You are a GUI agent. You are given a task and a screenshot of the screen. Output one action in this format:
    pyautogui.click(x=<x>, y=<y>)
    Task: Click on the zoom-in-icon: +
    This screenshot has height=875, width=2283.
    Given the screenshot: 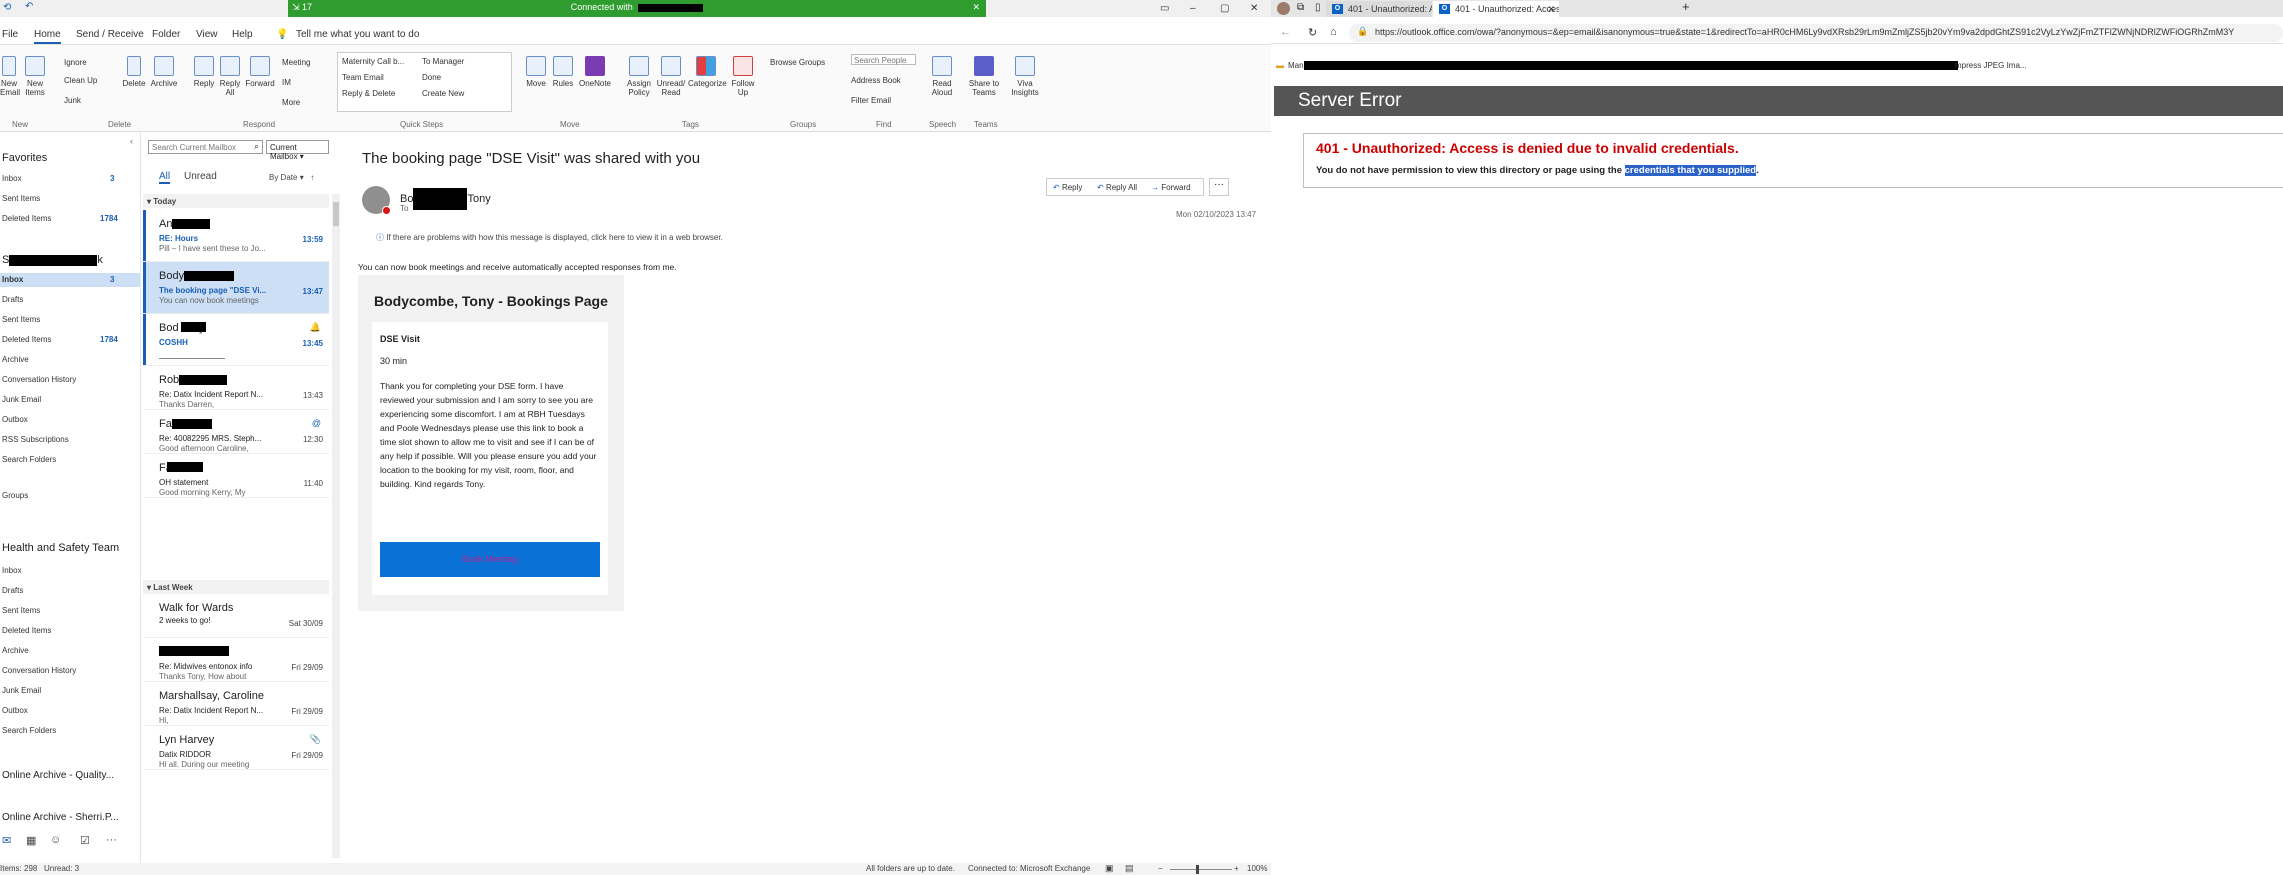 What is the action you would take?
    pyautogui.click(x=1236, y=868)
    